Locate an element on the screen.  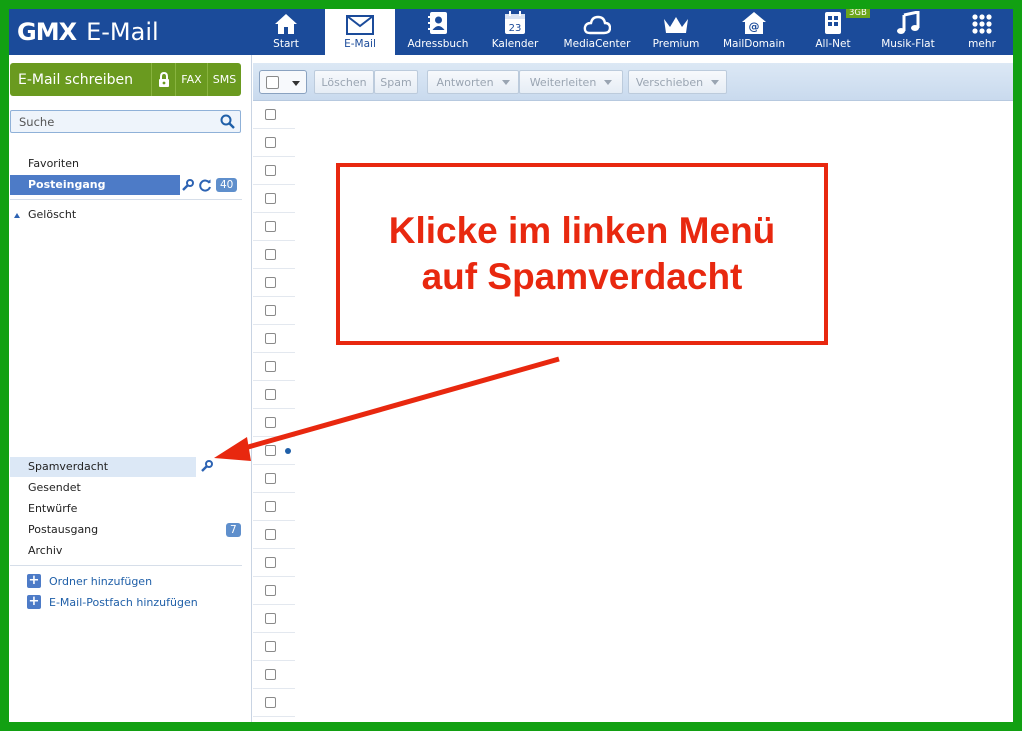
add-folder-label: Ordner hinzufügen is located at coordinates (101, 581).